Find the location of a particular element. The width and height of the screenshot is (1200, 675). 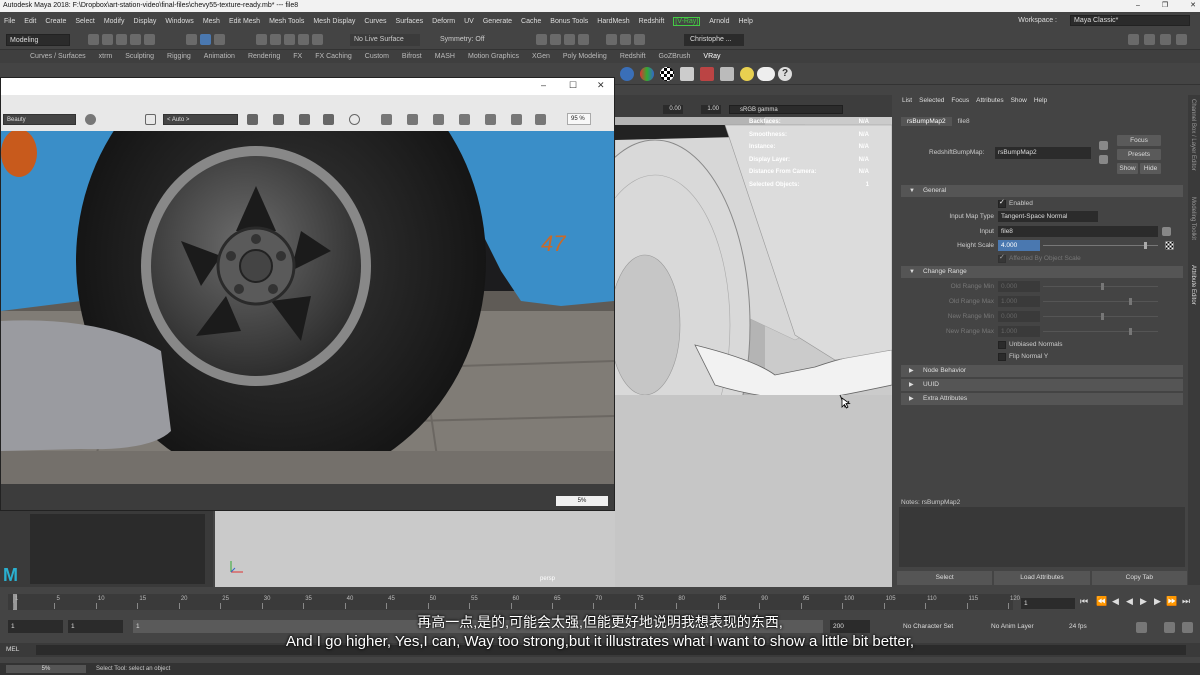

load-attributes-button: Load Attributes is located at coordinates (1042, 578).